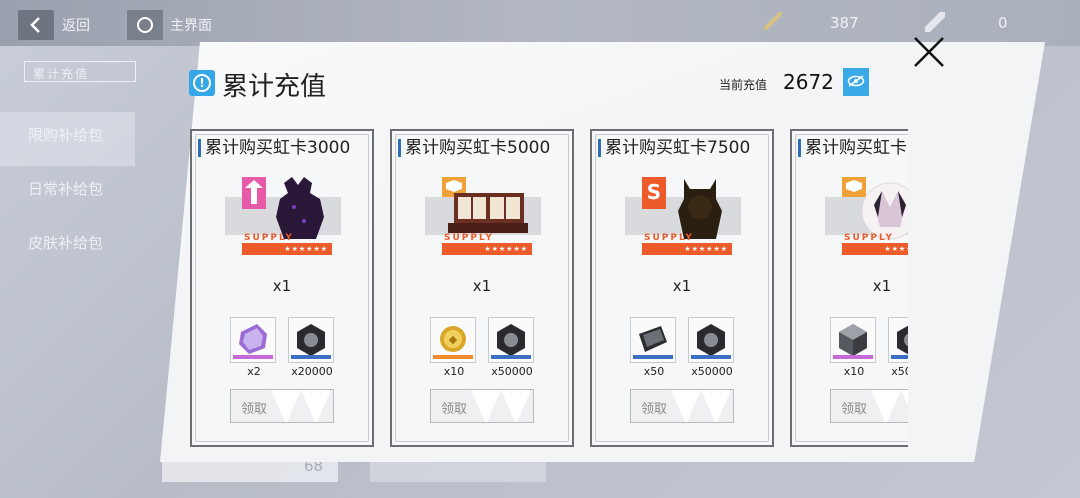  I want to click on close-button, so click(929, 52).